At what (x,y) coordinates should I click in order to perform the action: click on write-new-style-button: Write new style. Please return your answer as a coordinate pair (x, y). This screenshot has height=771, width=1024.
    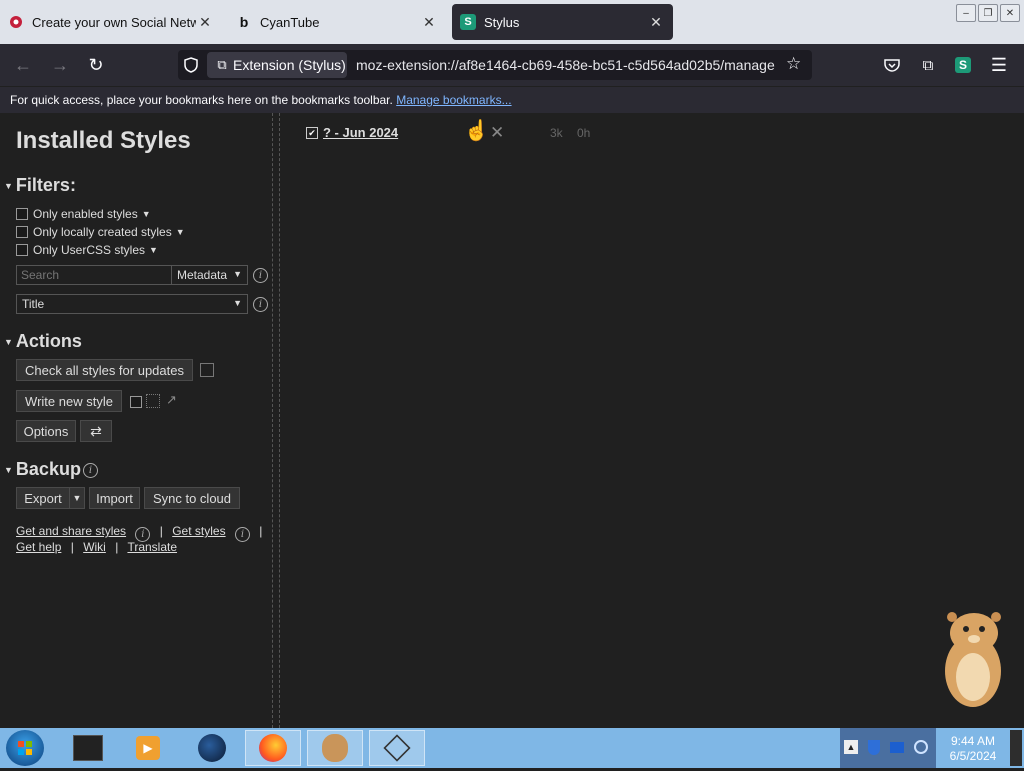
    Looking at the image, I should click on (69, 401).